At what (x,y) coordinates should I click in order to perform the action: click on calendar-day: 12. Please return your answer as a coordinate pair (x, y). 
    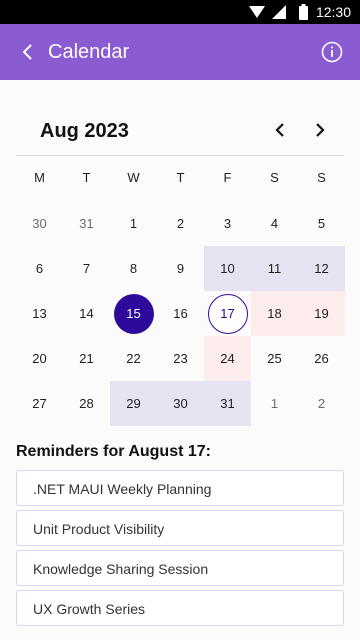
    Looking at the image, I should click on (321, 268).